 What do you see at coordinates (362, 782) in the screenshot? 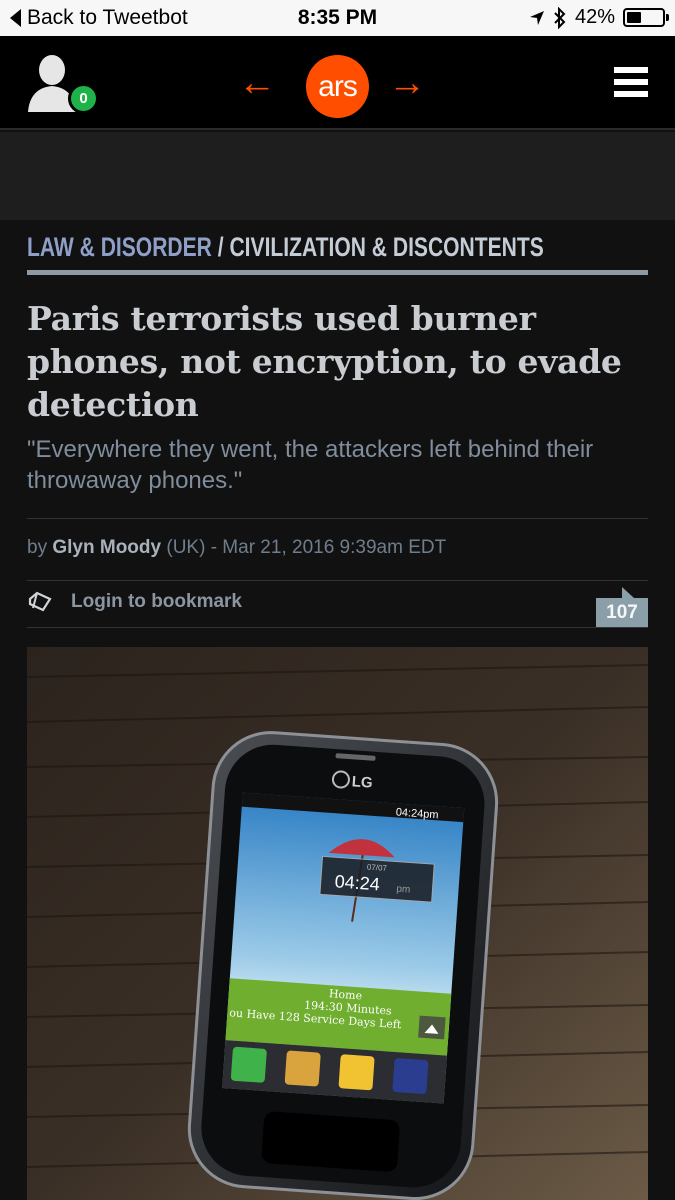
I see `phone-brand: LG` at bounding box center [362, 782].